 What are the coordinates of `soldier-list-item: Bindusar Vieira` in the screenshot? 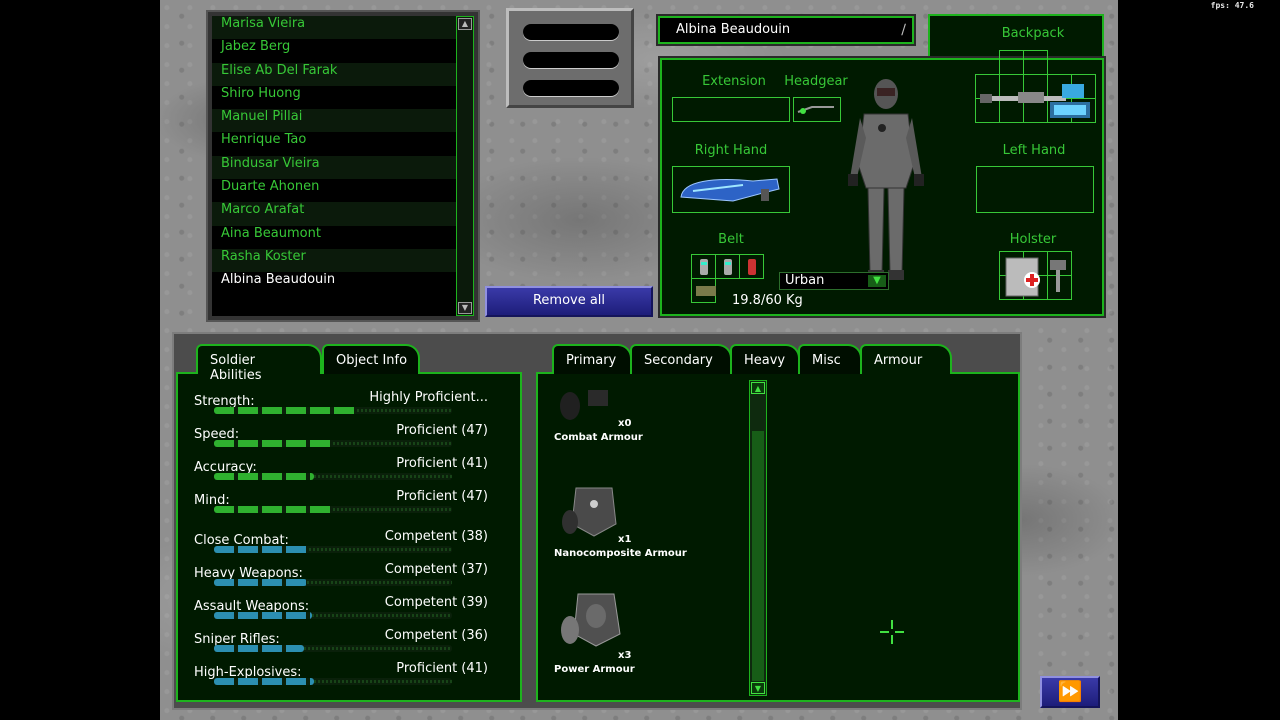 It's located at (334, 167).